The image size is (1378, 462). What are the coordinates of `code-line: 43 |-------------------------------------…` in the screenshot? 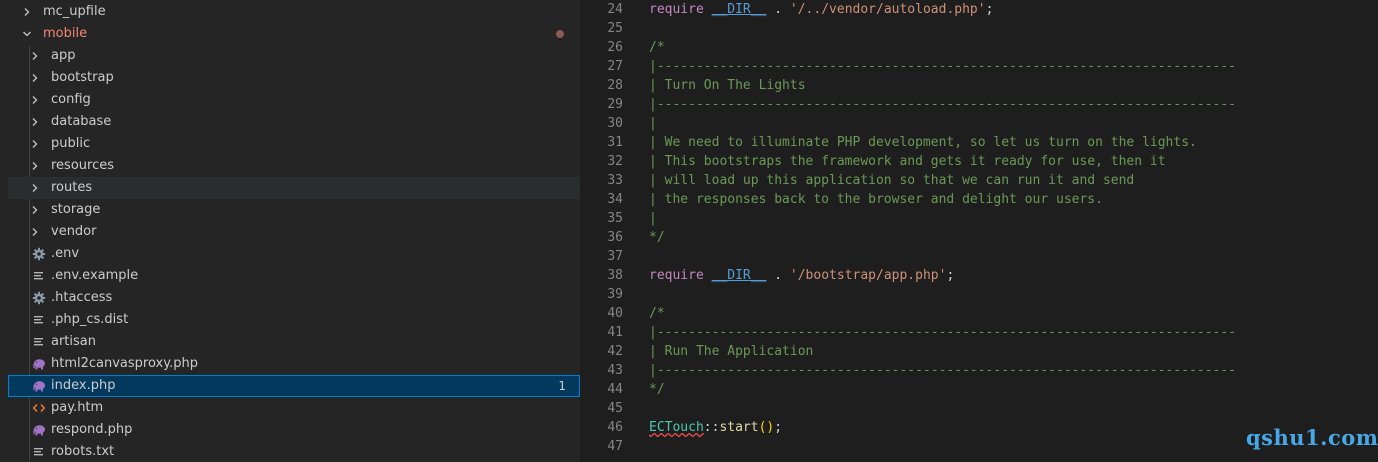 It's located at (979, 370).